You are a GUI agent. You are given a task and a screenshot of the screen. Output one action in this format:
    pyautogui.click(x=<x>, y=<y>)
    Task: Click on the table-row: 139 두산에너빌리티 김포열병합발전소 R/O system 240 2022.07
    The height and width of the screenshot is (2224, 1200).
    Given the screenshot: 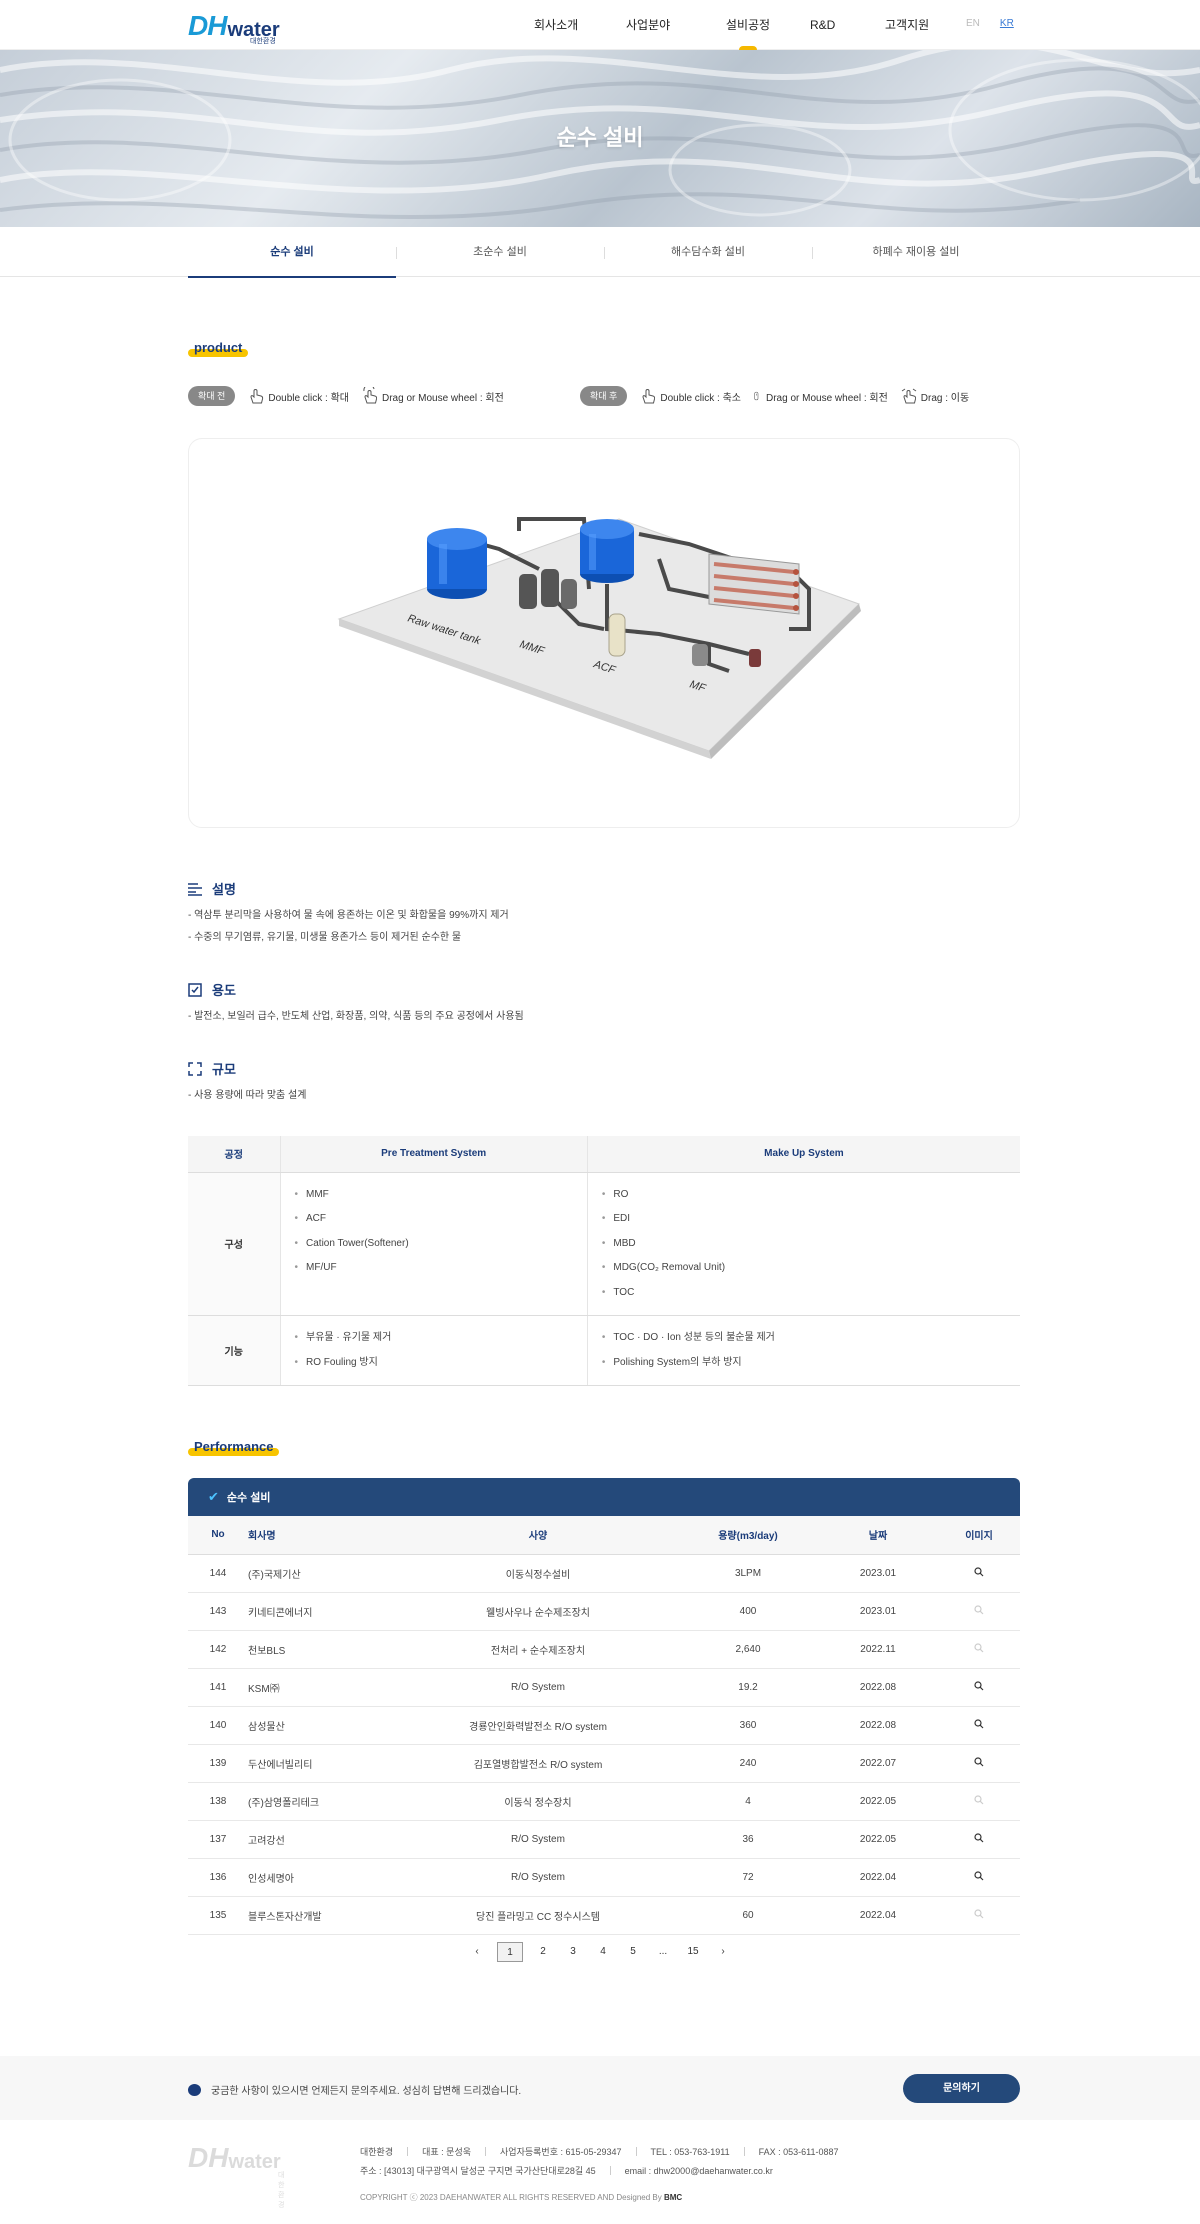 What is the action you would take?
    pyautogui.click(x=604, y=1763)
    